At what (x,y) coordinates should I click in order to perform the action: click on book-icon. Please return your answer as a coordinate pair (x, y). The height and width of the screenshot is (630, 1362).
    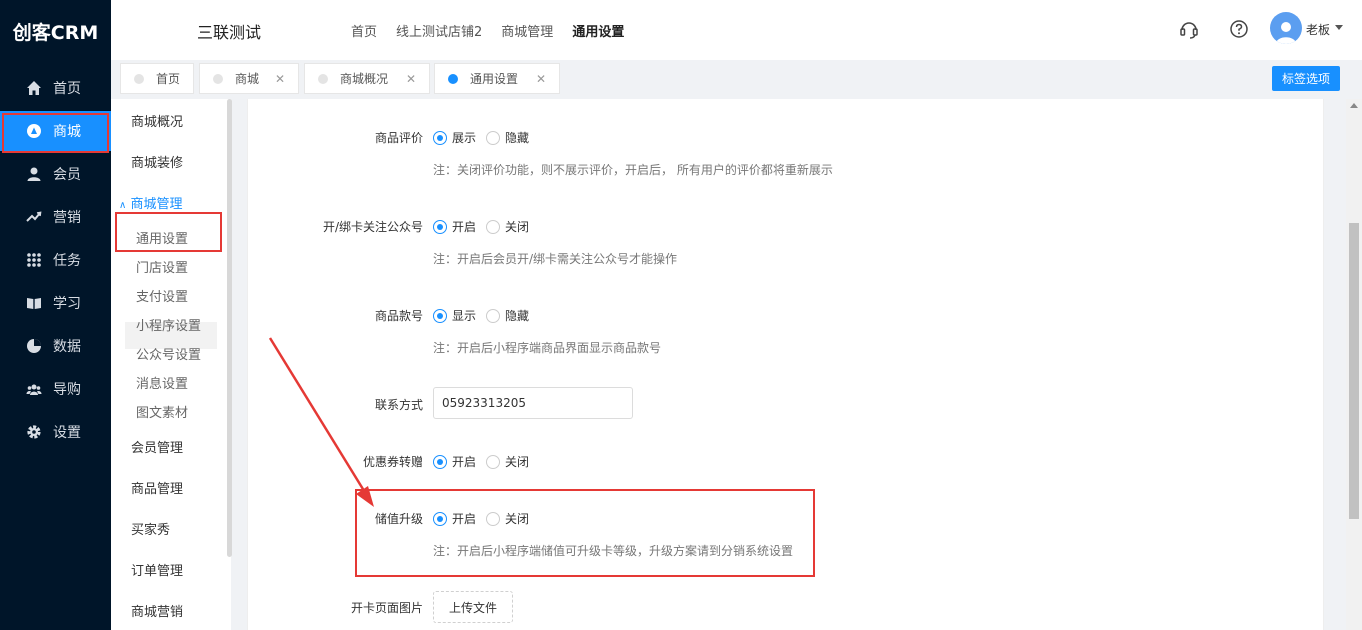
    Looking at the image, I should click on (34, 303).